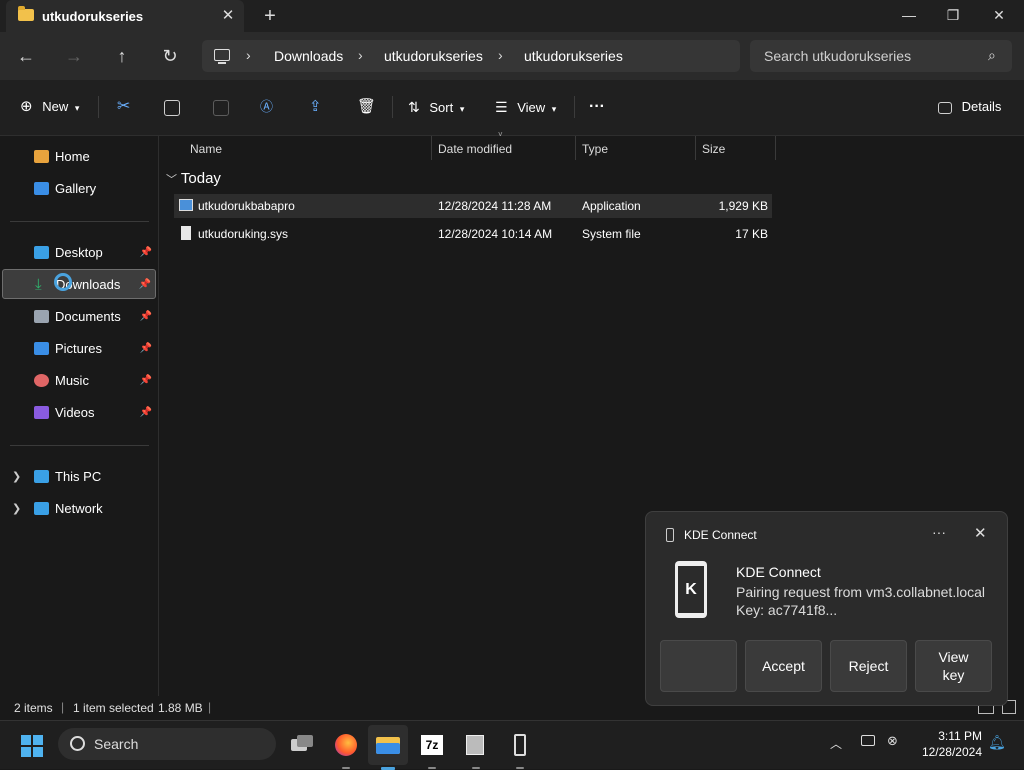 This screenshot has width=1024, height=770. Describe the element at coordinates (969, 107) in the screenshot. I see `details-button: Details` at that location.